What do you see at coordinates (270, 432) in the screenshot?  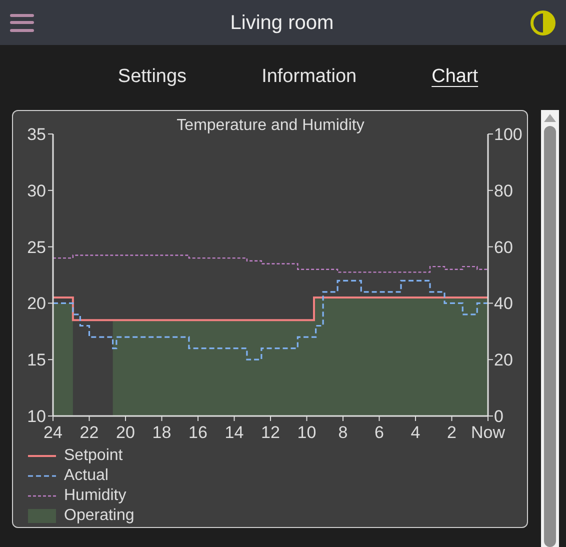 I see `axis-label: 12` at bounding box center [270, 432].